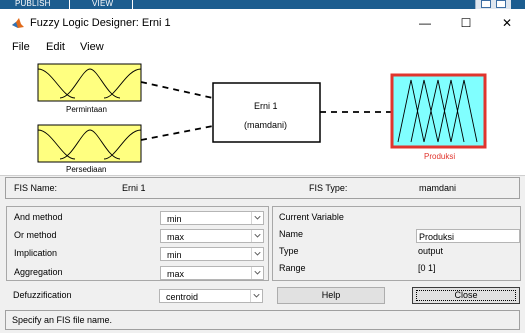 The height and width of the screenshot is (333, 525). I want to click on toolstrip: PUBLISH VIEW, so click(262, 4).